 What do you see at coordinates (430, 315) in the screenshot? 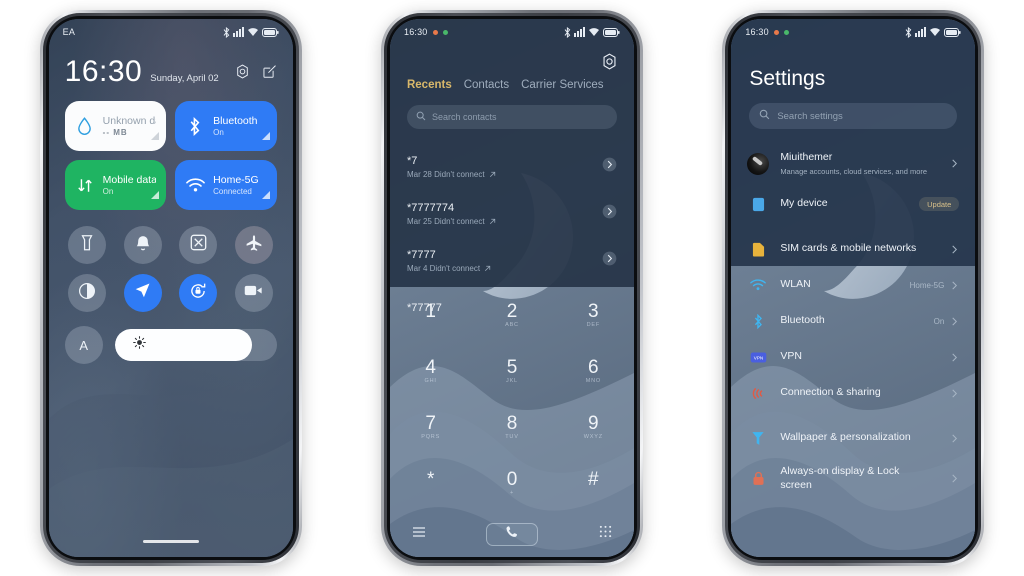
I see `dialpad-key: 1` at bounding box center [430, 315].